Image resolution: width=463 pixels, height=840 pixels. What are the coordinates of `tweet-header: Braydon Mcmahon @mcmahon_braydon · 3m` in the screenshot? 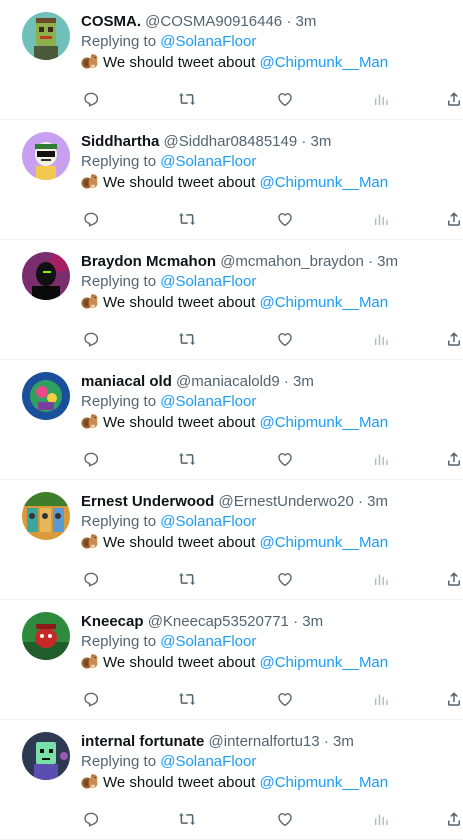 It's located at (272, 262).